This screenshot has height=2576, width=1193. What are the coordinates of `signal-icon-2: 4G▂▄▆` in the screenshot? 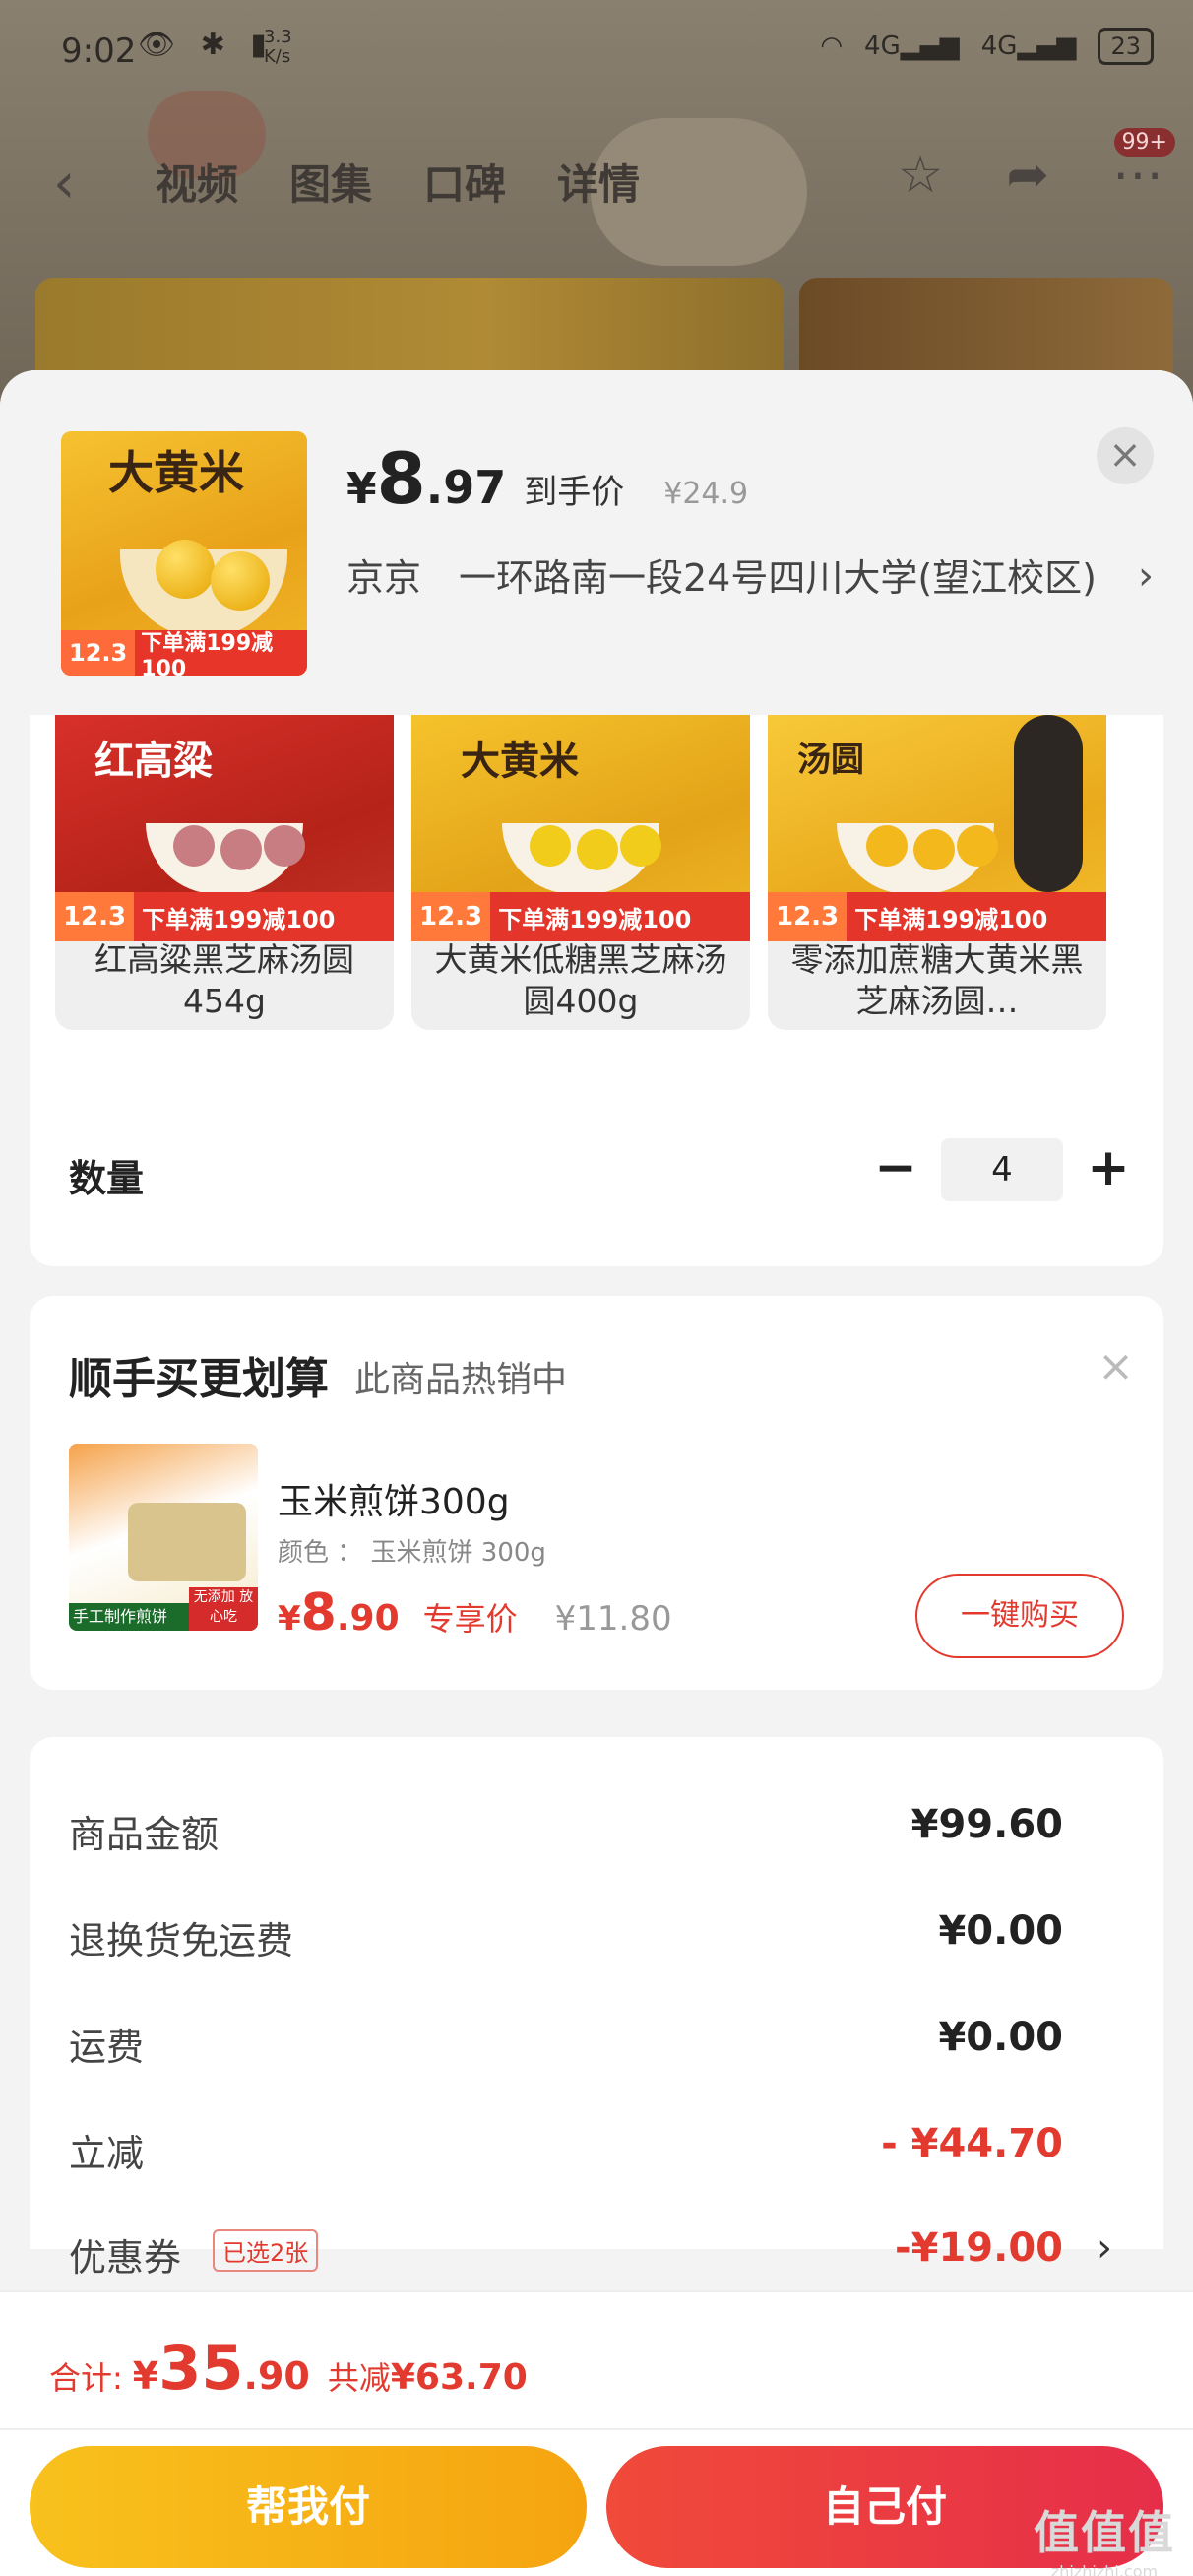 It's located at (1028, 46).